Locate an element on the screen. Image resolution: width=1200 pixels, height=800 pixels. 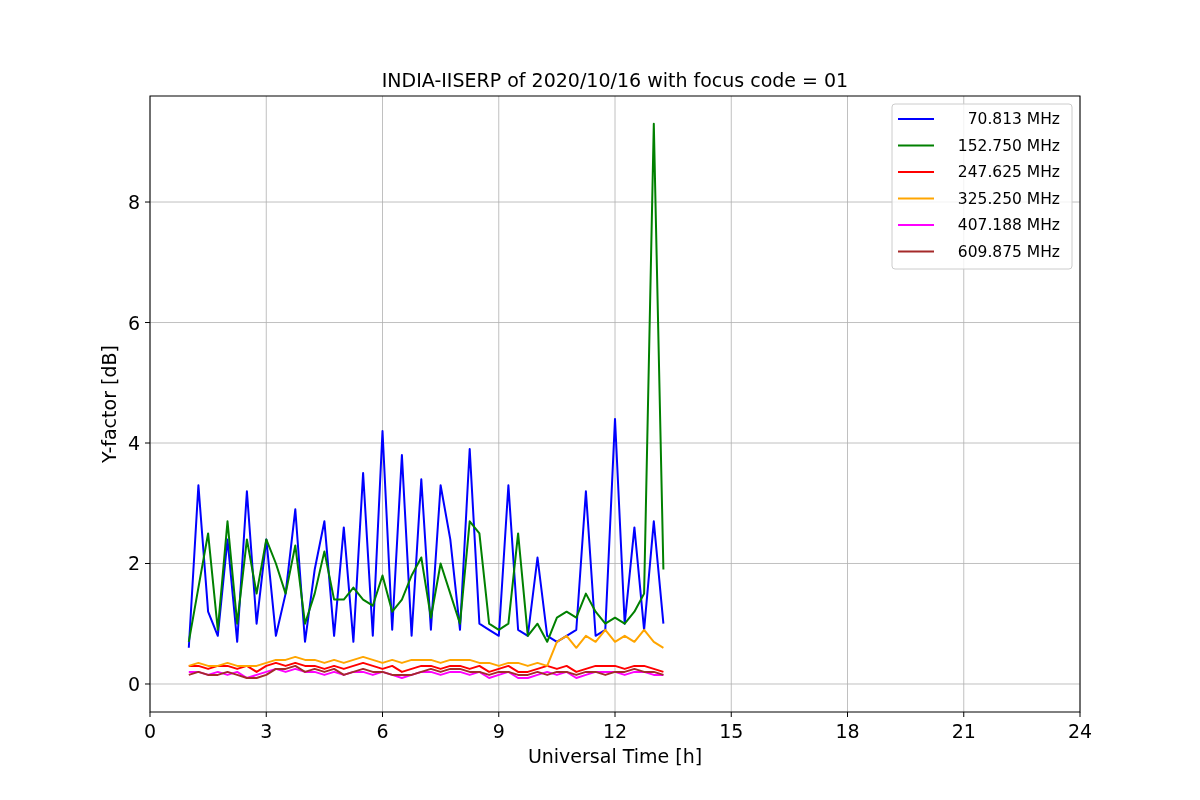
axis-title: Y-factor [dB] is located at coordinates (109, 404).